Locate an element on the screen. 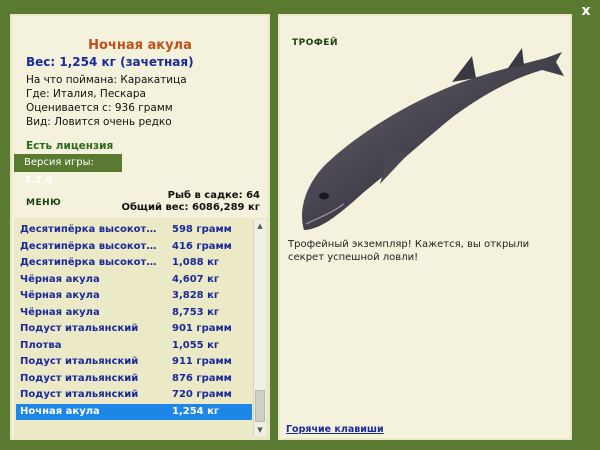  license-status: Есть лицензия is located at coordinates (70, 146).